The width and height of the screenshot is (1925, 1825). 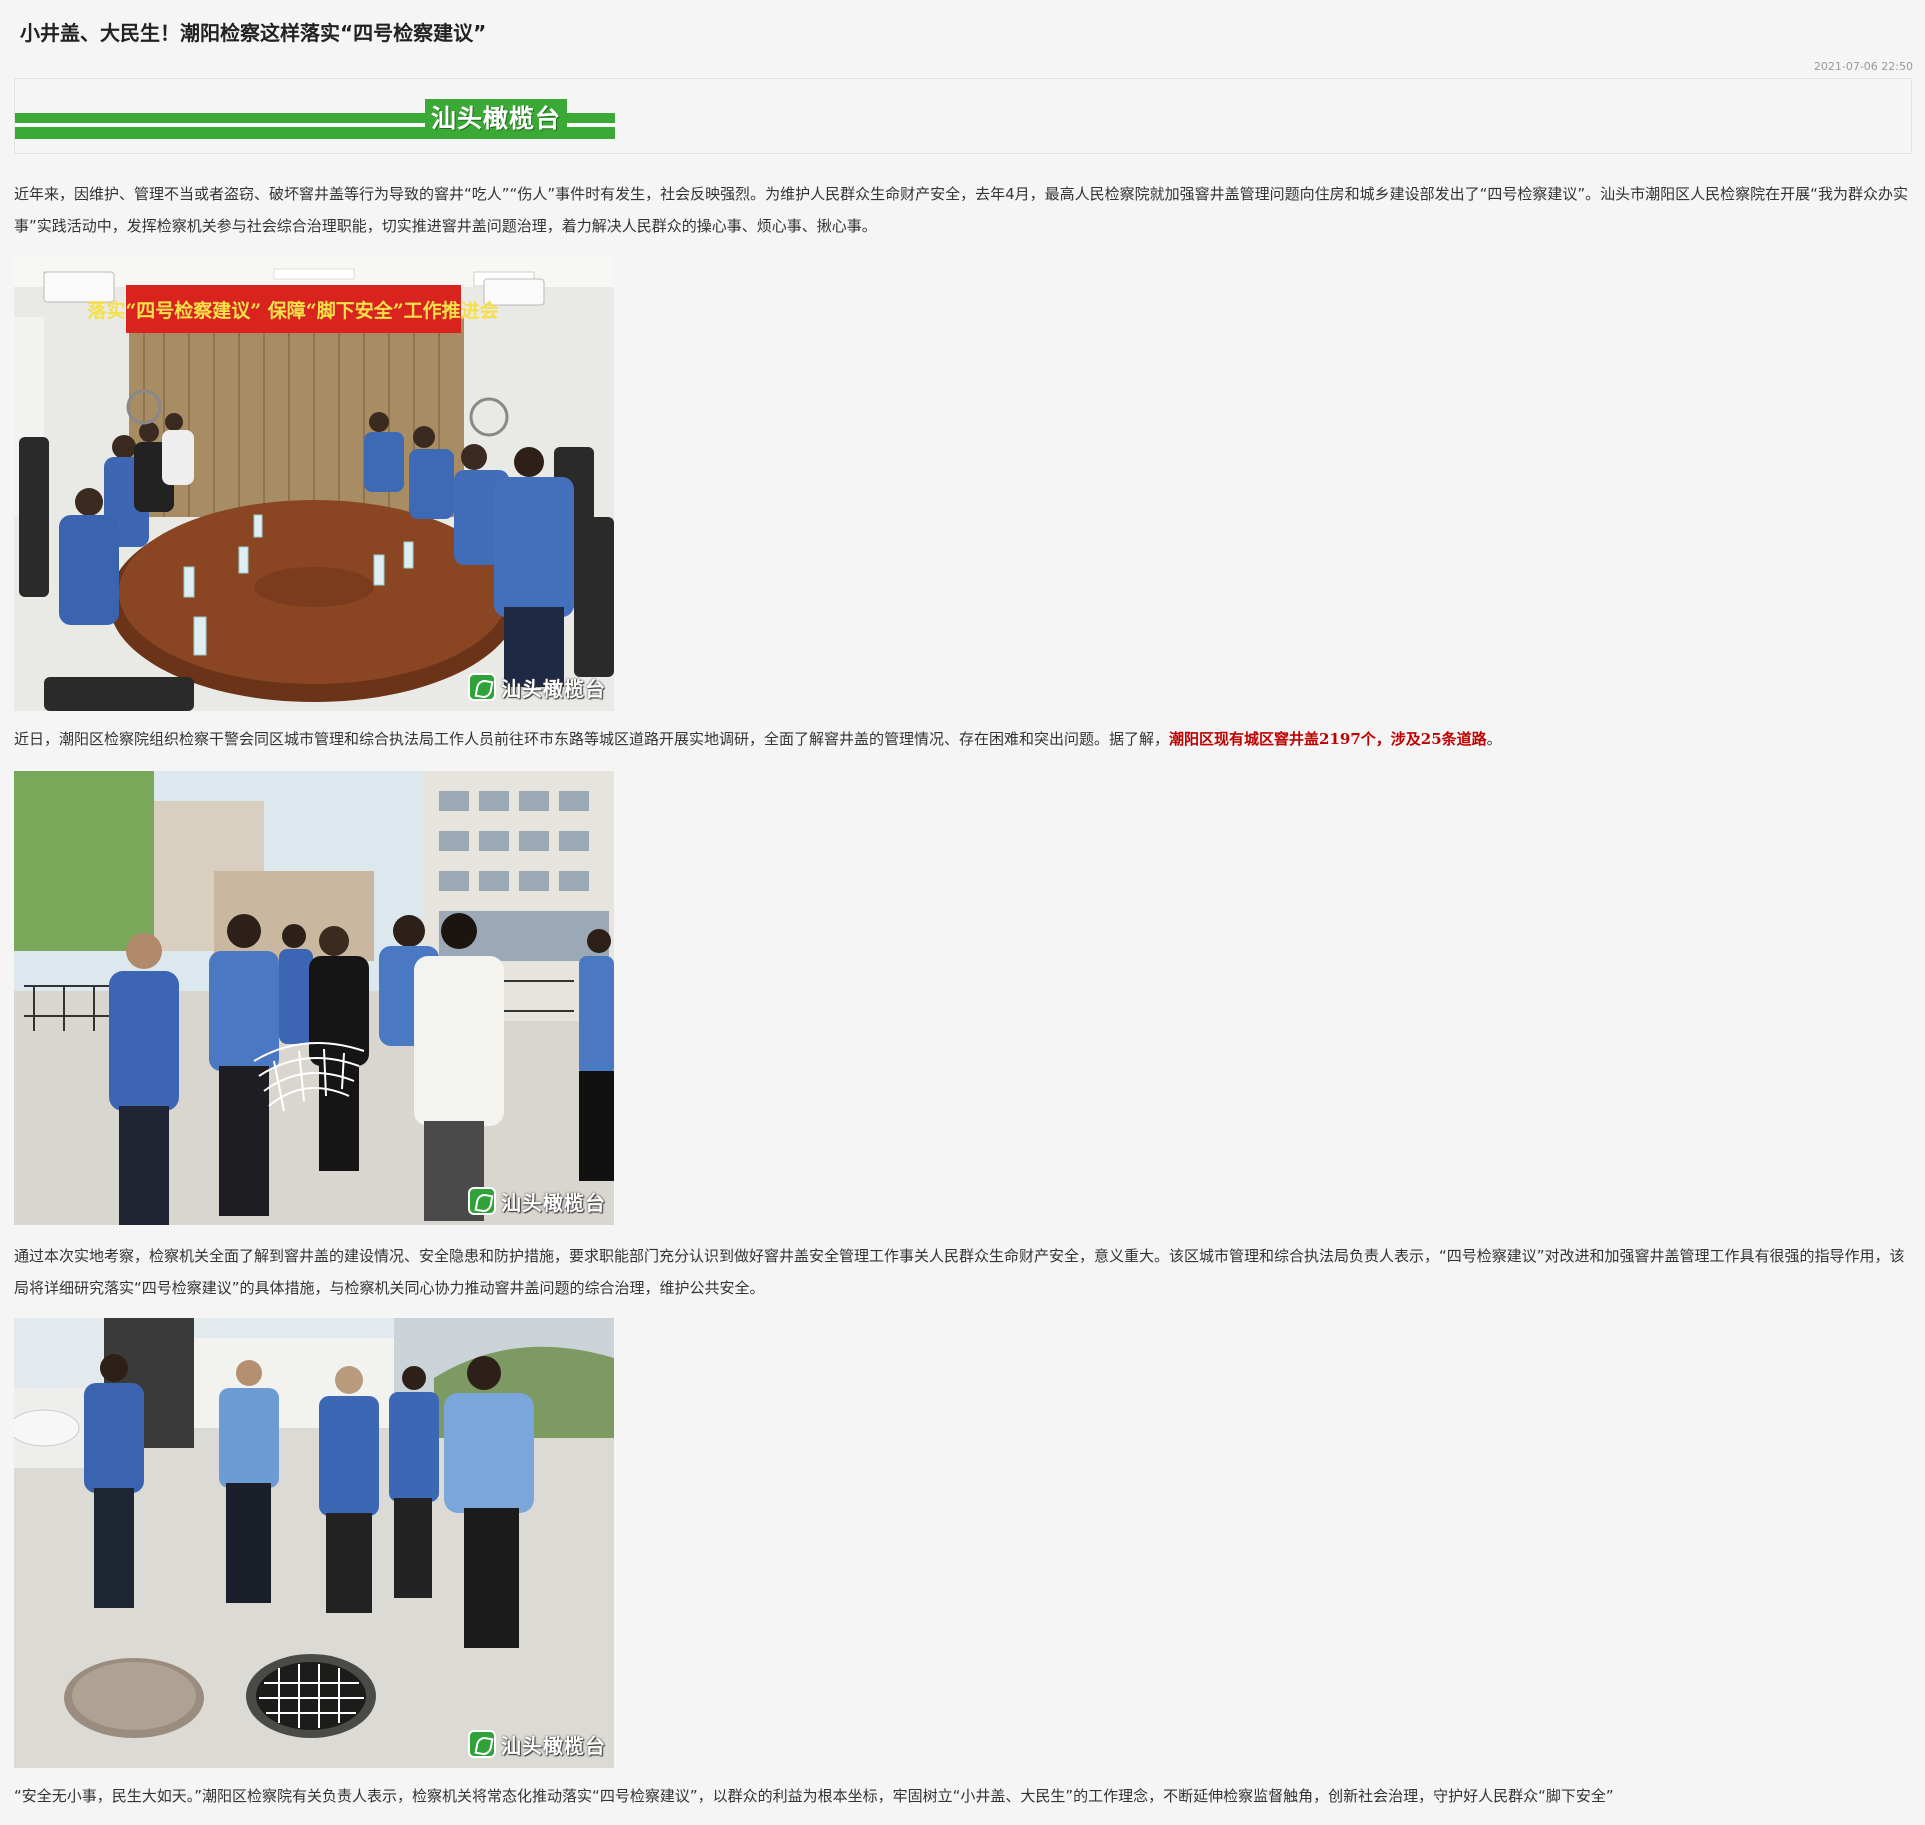 What do you see at coordinates (253, 33) in the screenshot?
I see `article-title: 小井盖、大民生！潮阳检察这样落实“四号检察建议”` at bounding box center [253, 33].